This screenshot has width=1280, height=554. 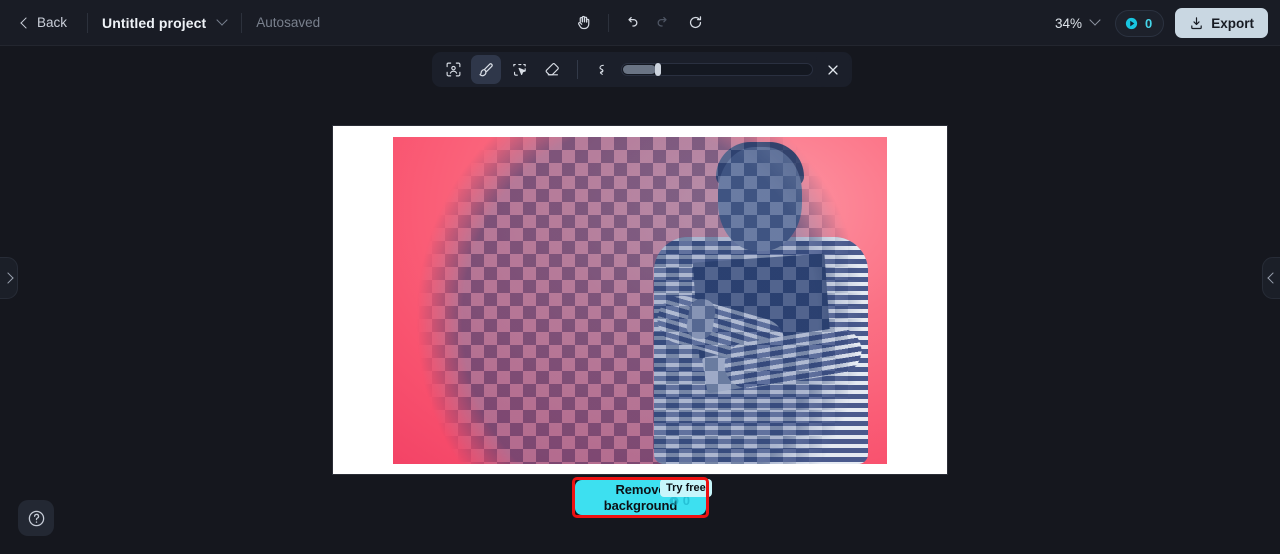 I want to click on brush-tool-panel, so click(x=642, y=69).